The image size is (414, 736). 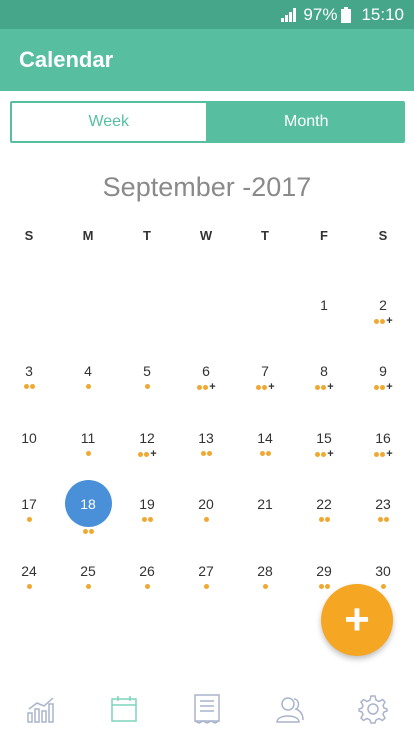 I want to click on day-number: 8, so click(x=324, y=371).